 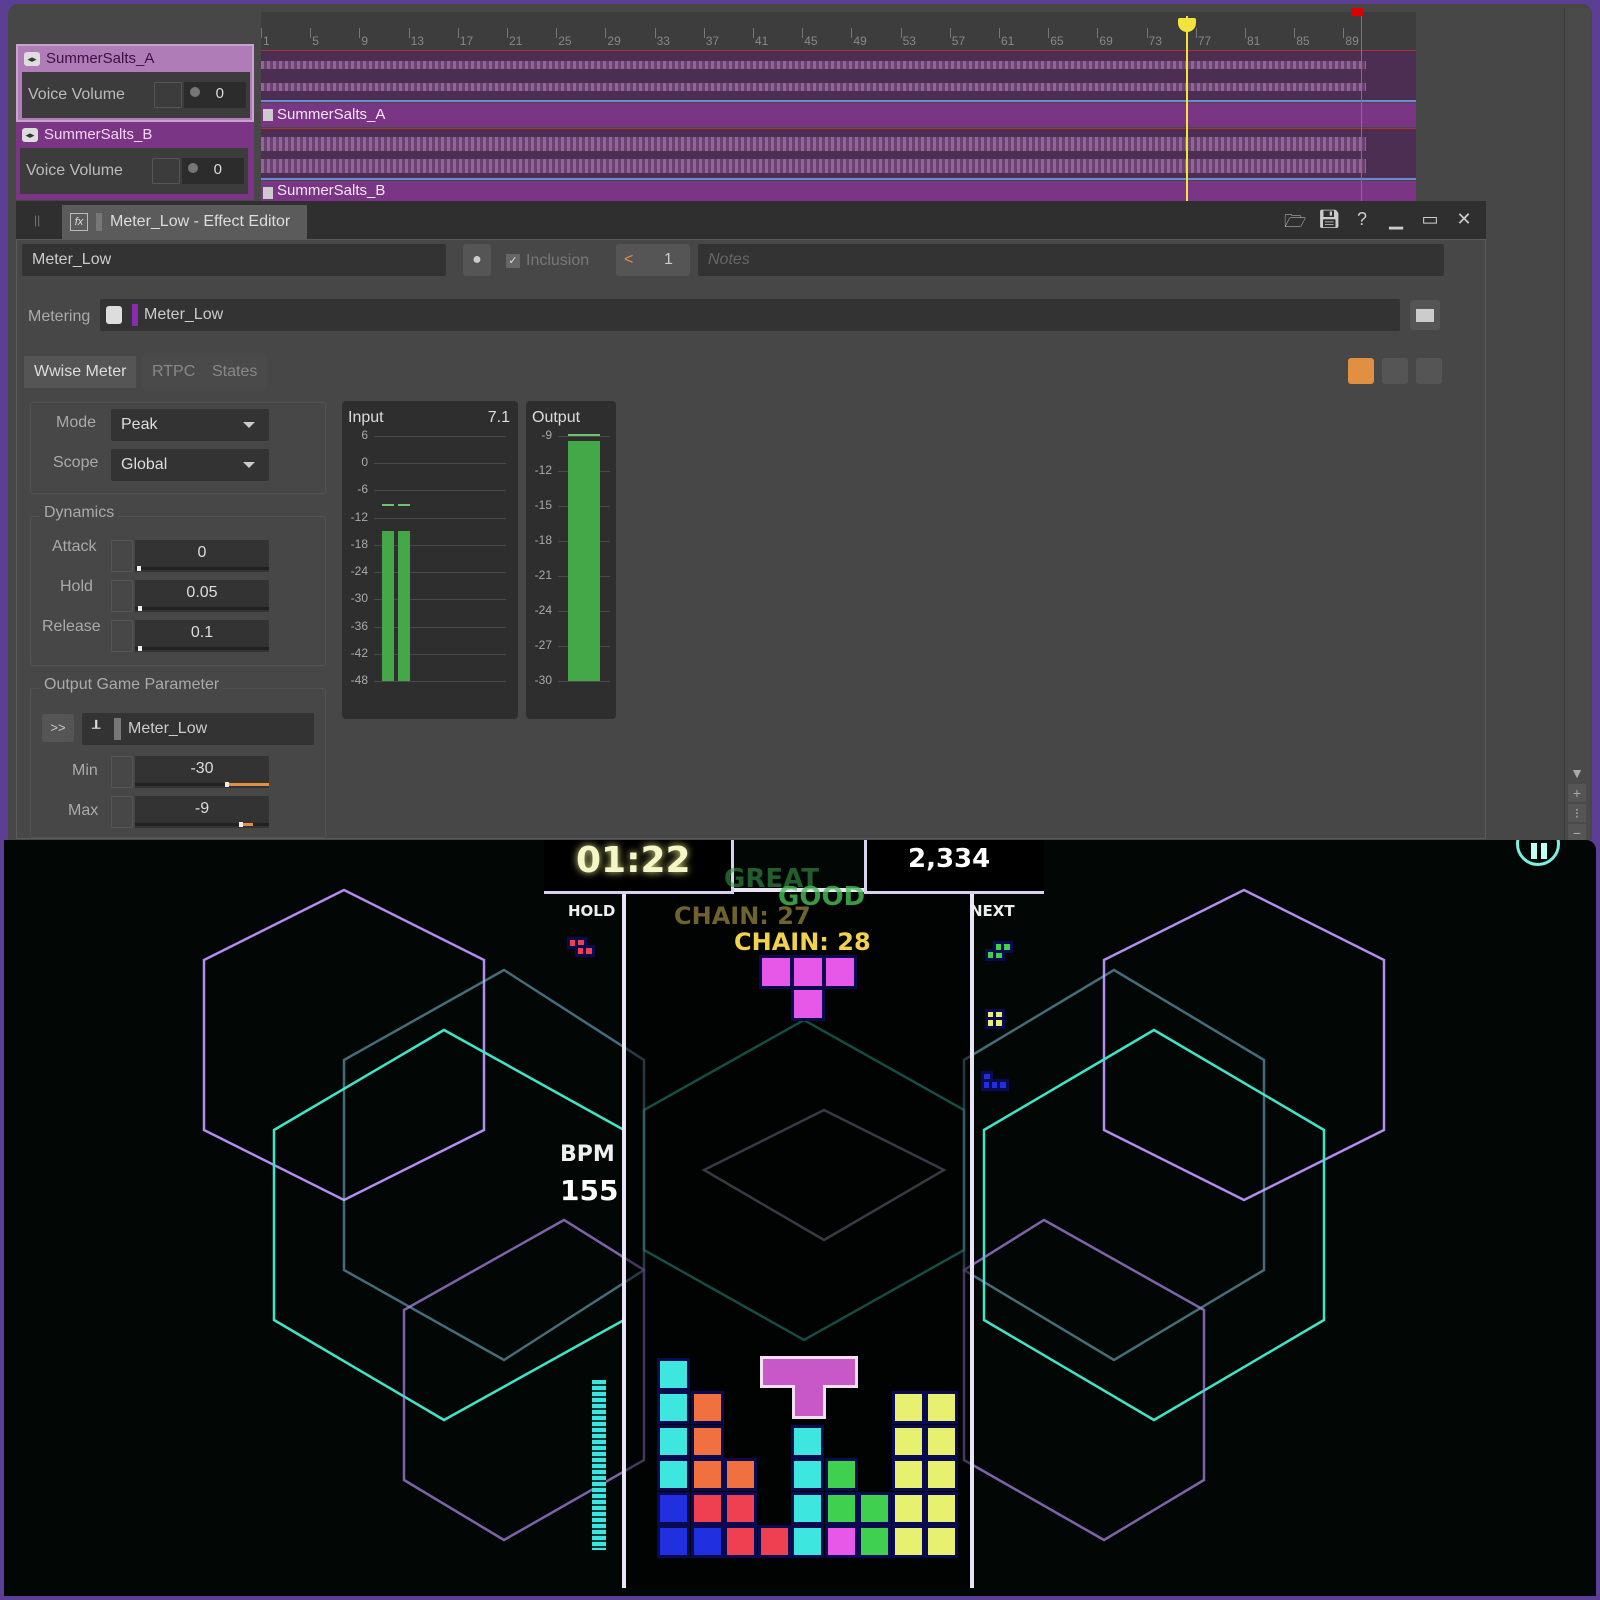 I want to click on min-slider, so click(x=202, y=784).